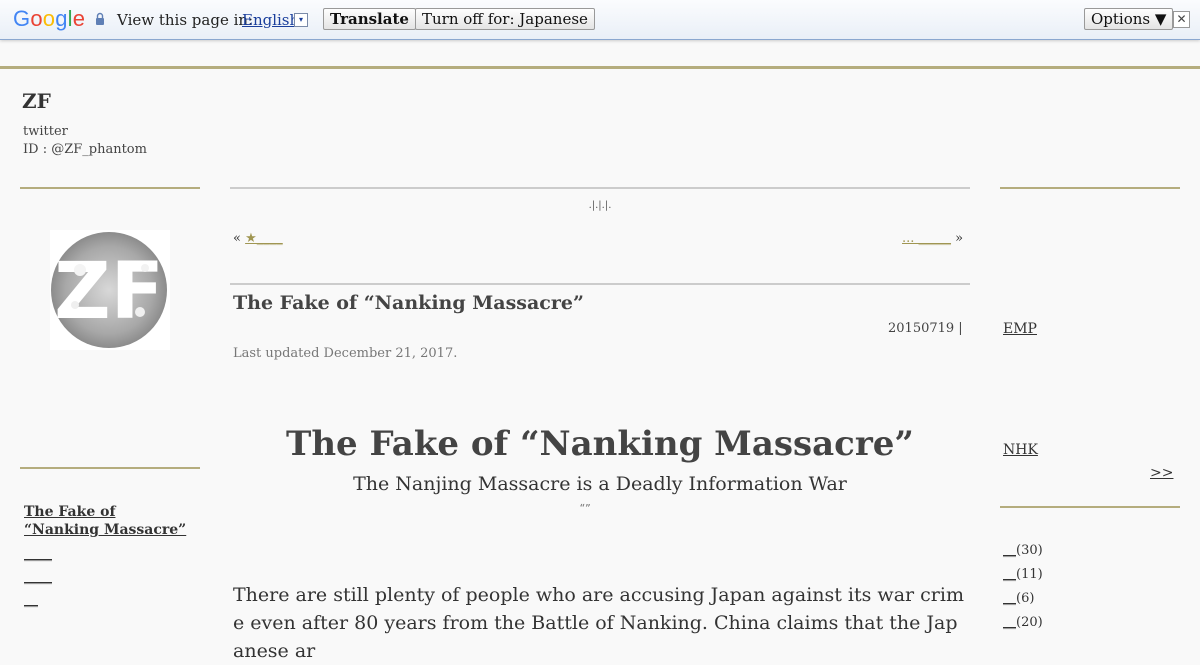 Image resolution: width=1200 pixels, height=665 pixels. What do you see at coordinates (600, 188) in the screenshot?
I see `main-divider` at bounding box center [600, 188].